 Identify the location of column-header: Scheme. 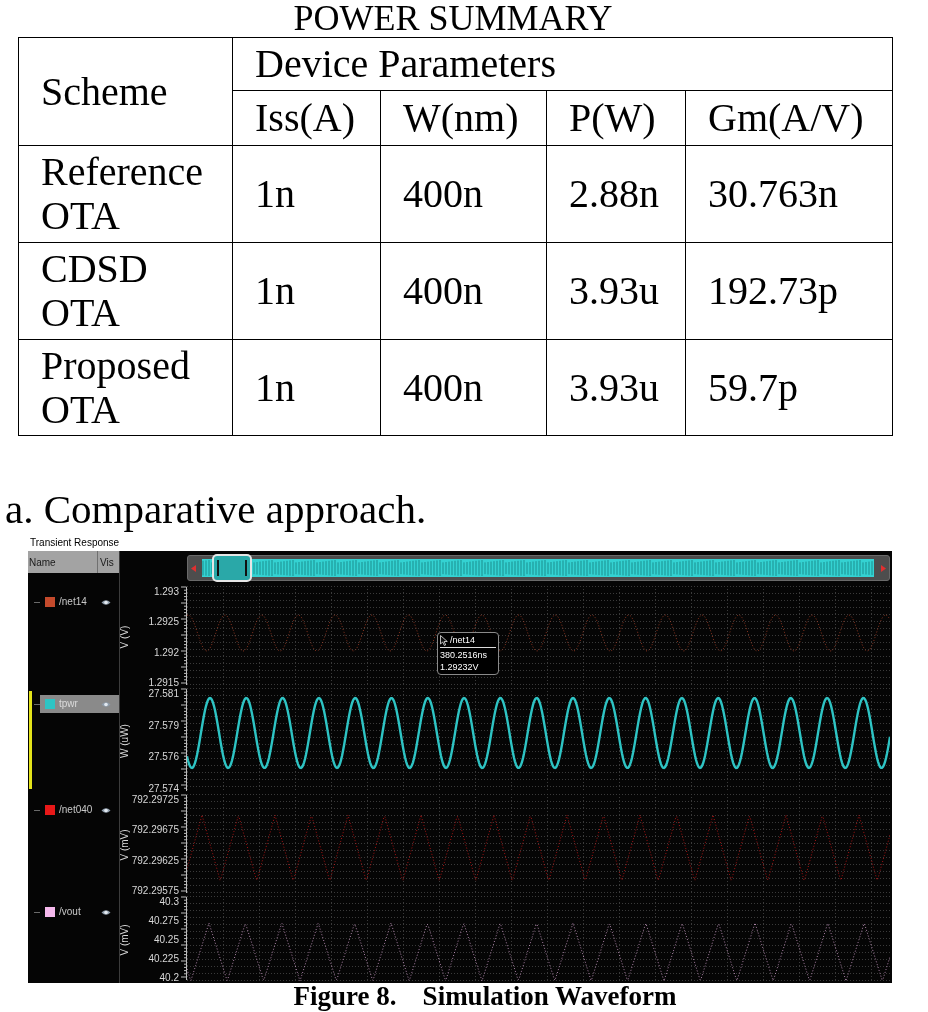
(125, 91).